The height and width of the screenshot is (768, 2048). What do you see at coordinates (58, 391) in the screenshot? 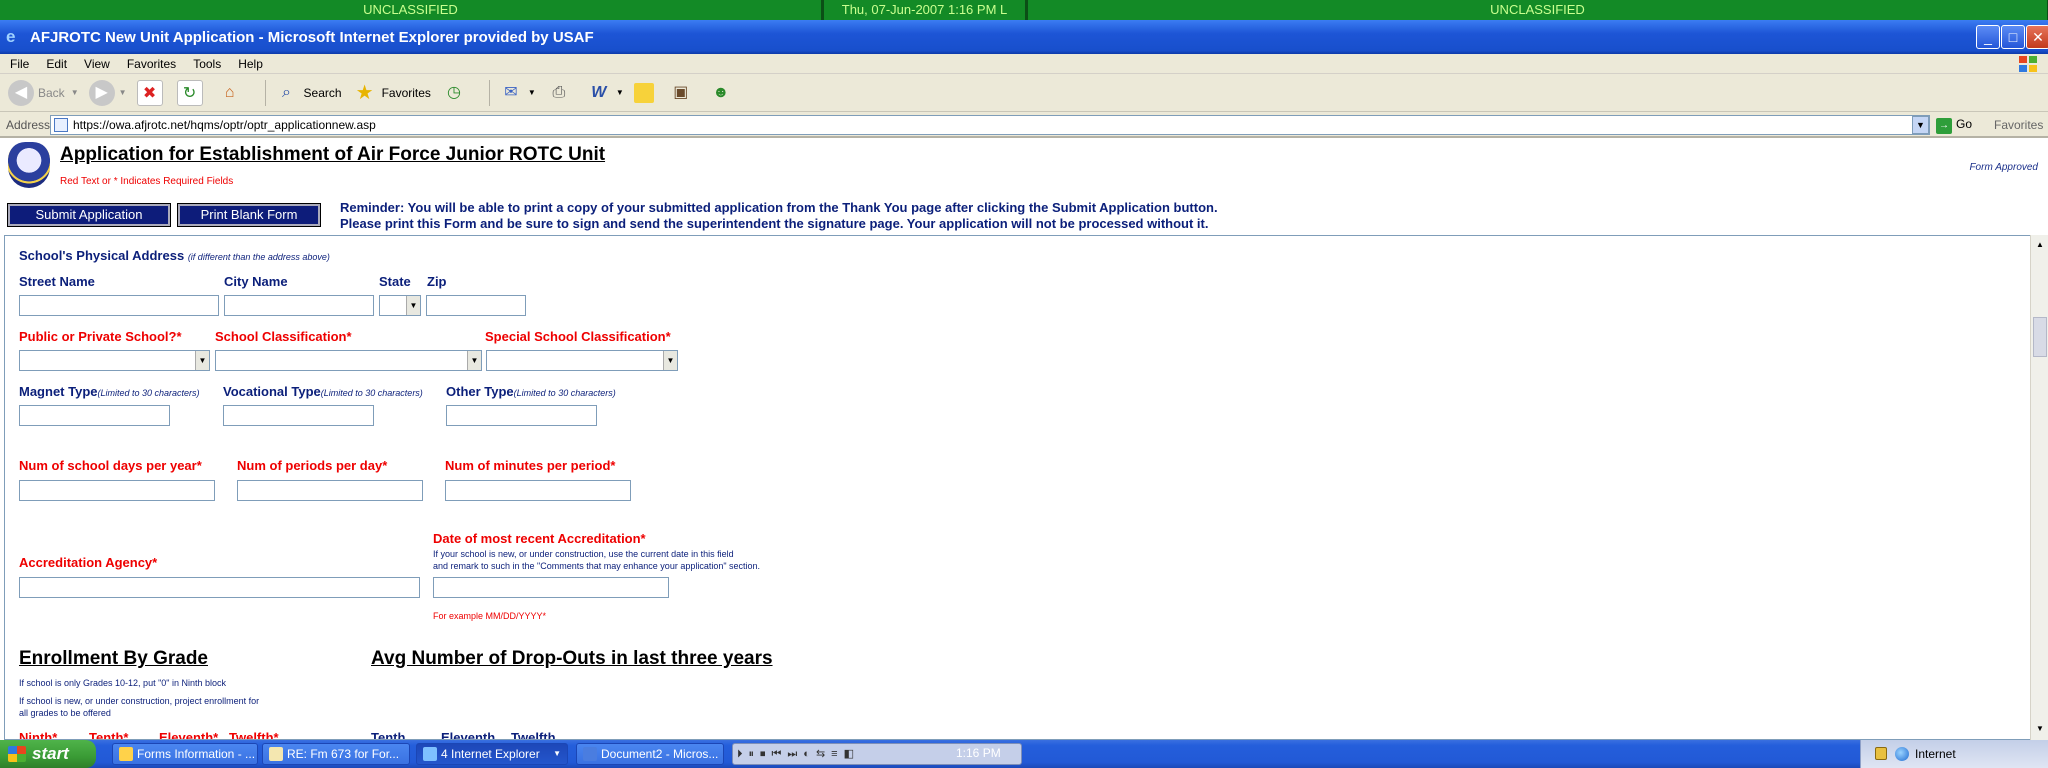
I see `magnet-type-text: Magnet Type` at bounding box center [58, 391].